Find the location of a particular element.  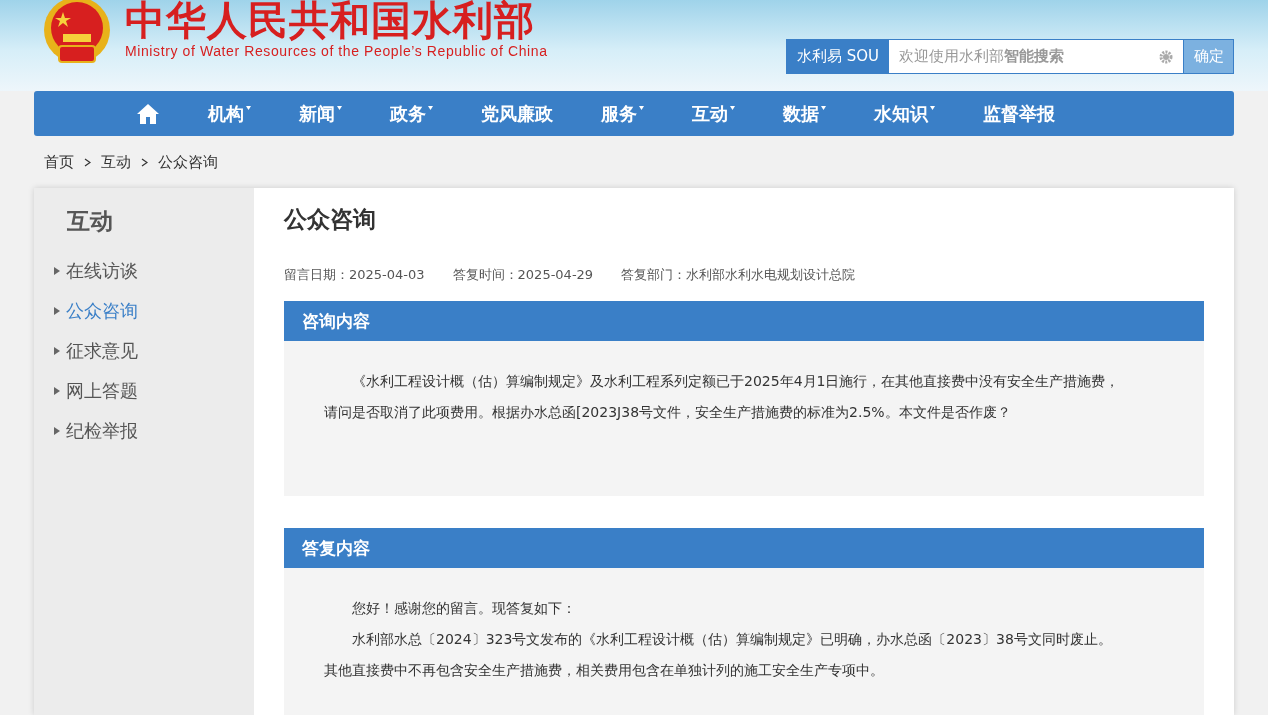

section-heading: 咨询内容 is located at coordinates (744, 321).